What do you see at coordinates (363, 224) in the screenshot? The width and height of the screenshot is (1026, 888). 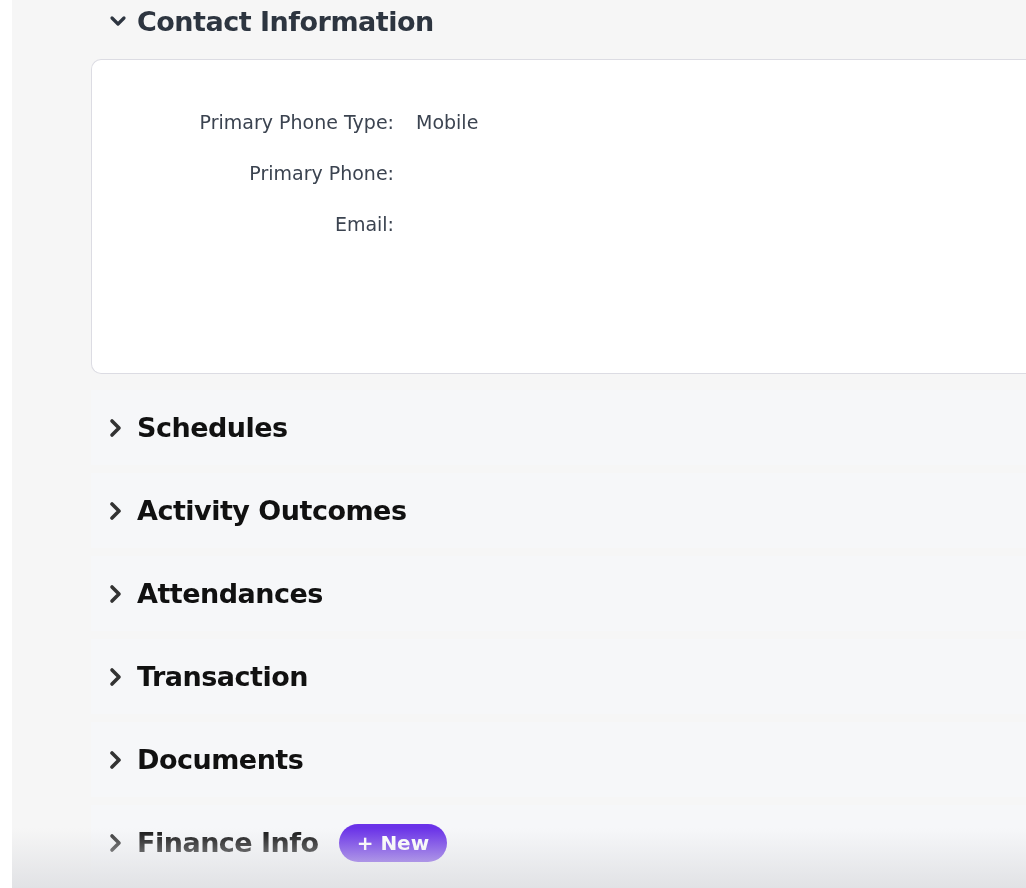 I see `field-label: Email:` at bounding box center [363, 224].